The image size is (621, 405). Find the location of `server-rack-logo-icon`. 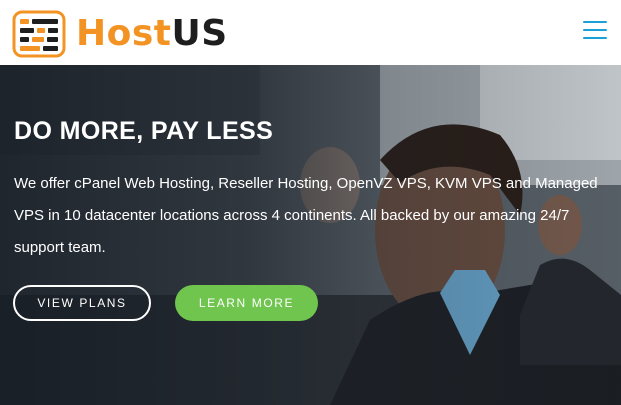

server-rack-logo-icon is located at coordinates (39, 34).